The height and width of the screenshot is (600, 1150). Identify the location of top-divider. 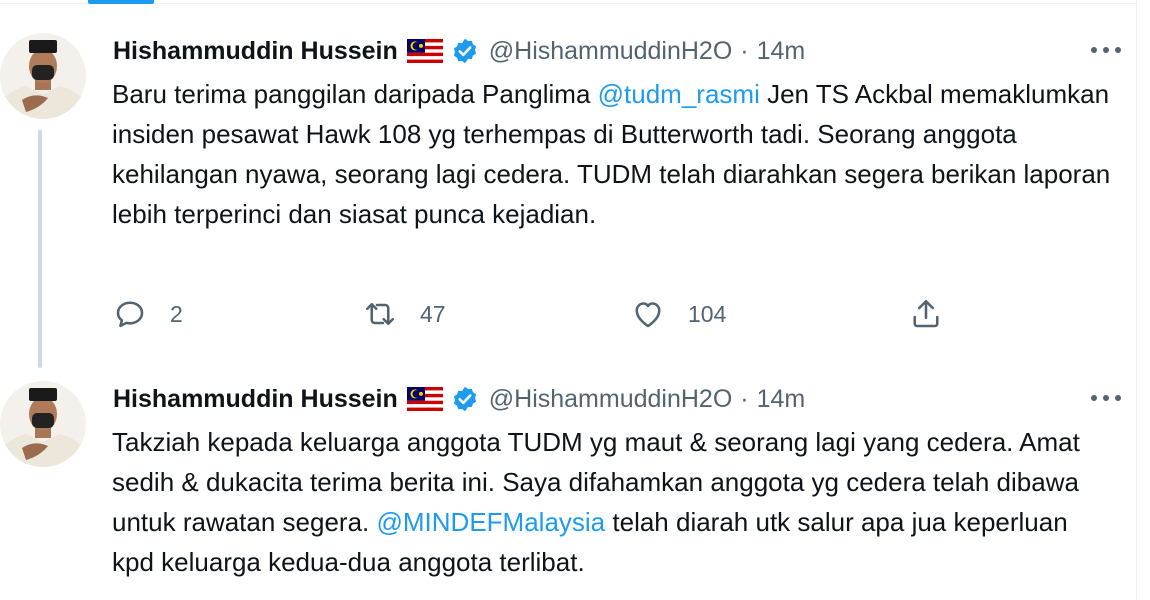
(568, 3).